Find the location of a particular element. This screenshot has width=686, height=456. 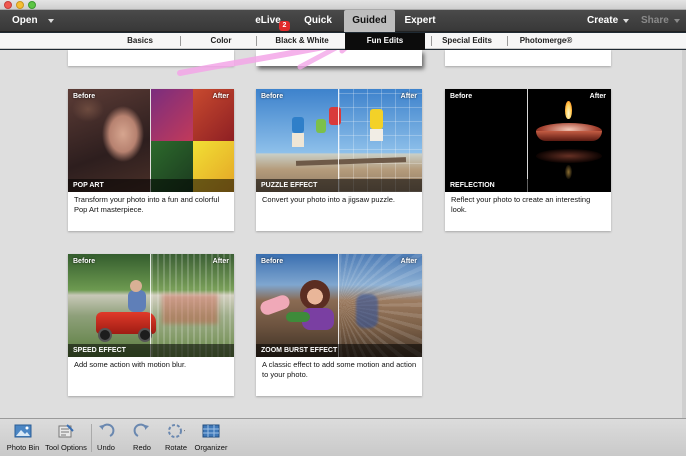

effect-thumbnail: Before After ZOOM BURST EFFECT is located at coordinates (339, 305).